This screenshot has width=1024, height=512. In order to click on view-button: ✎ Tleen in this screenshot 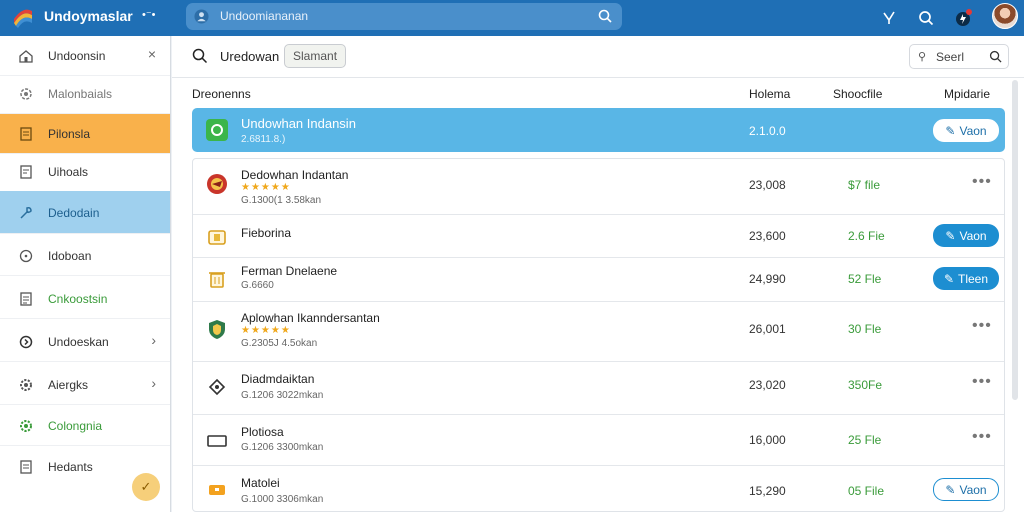, I will do `click(966, 278)`.